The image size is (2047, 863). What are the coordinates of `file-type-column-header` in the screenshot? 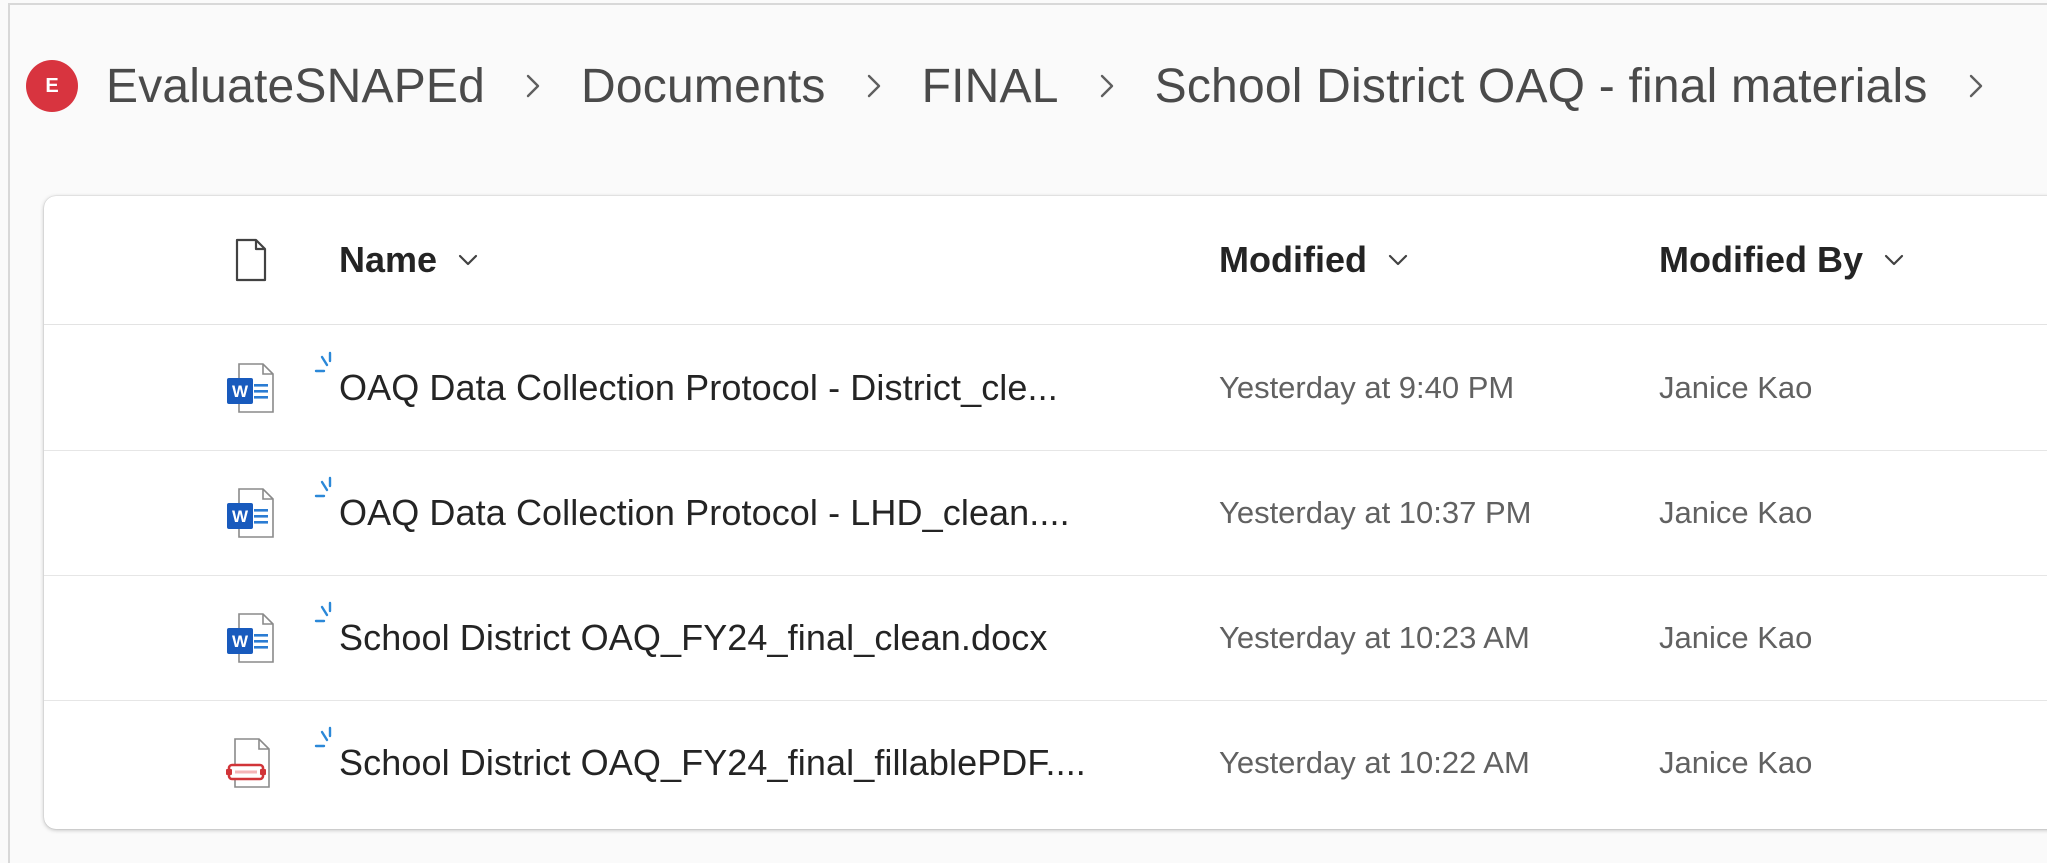 It's located at (251, 260).